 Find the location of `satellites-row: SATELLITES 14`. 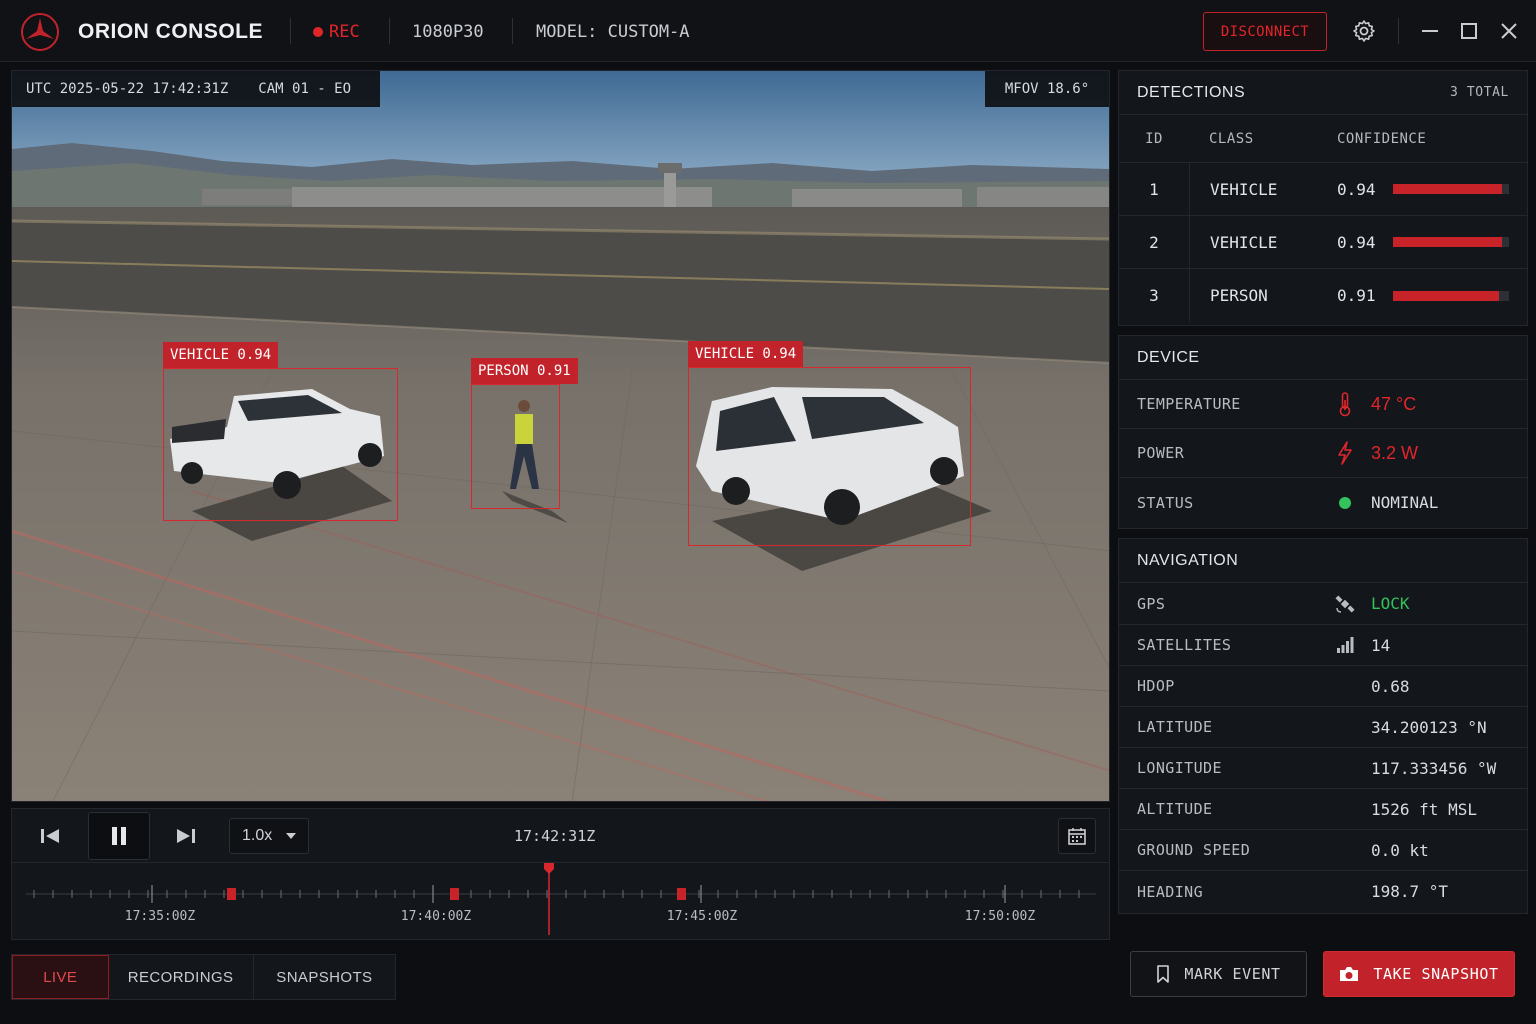

satellites-row: SATELLITES 14 is located at coordinates (1323, 645).